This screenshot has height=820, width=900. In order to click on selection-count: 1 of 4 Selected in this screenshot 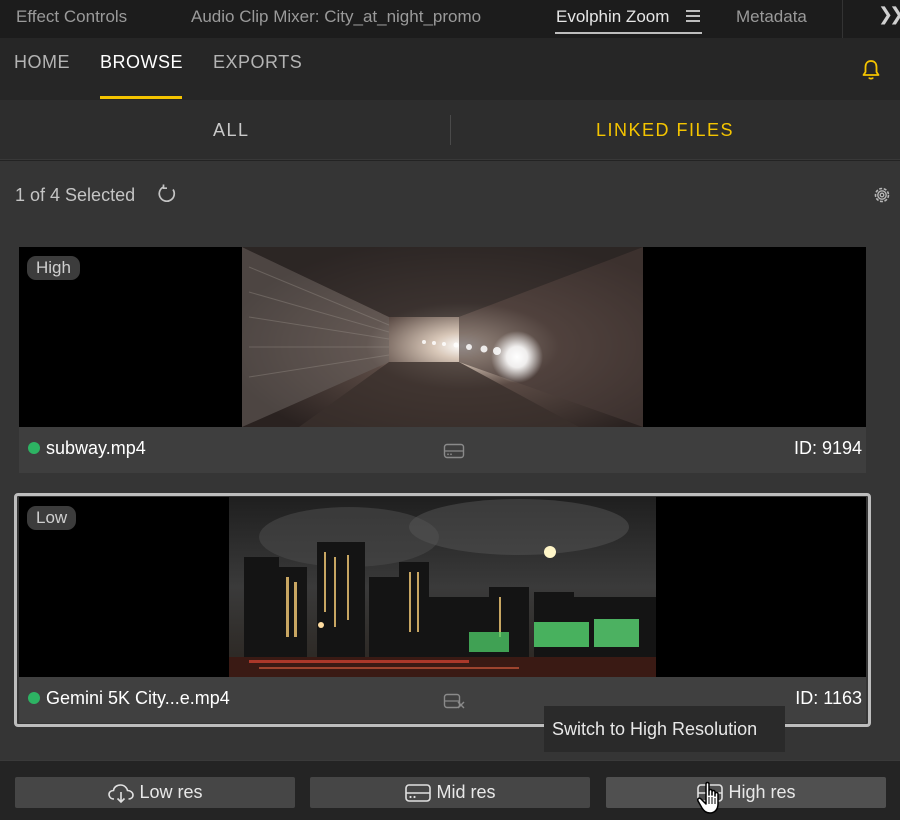, I will do `click(75, 195)`.